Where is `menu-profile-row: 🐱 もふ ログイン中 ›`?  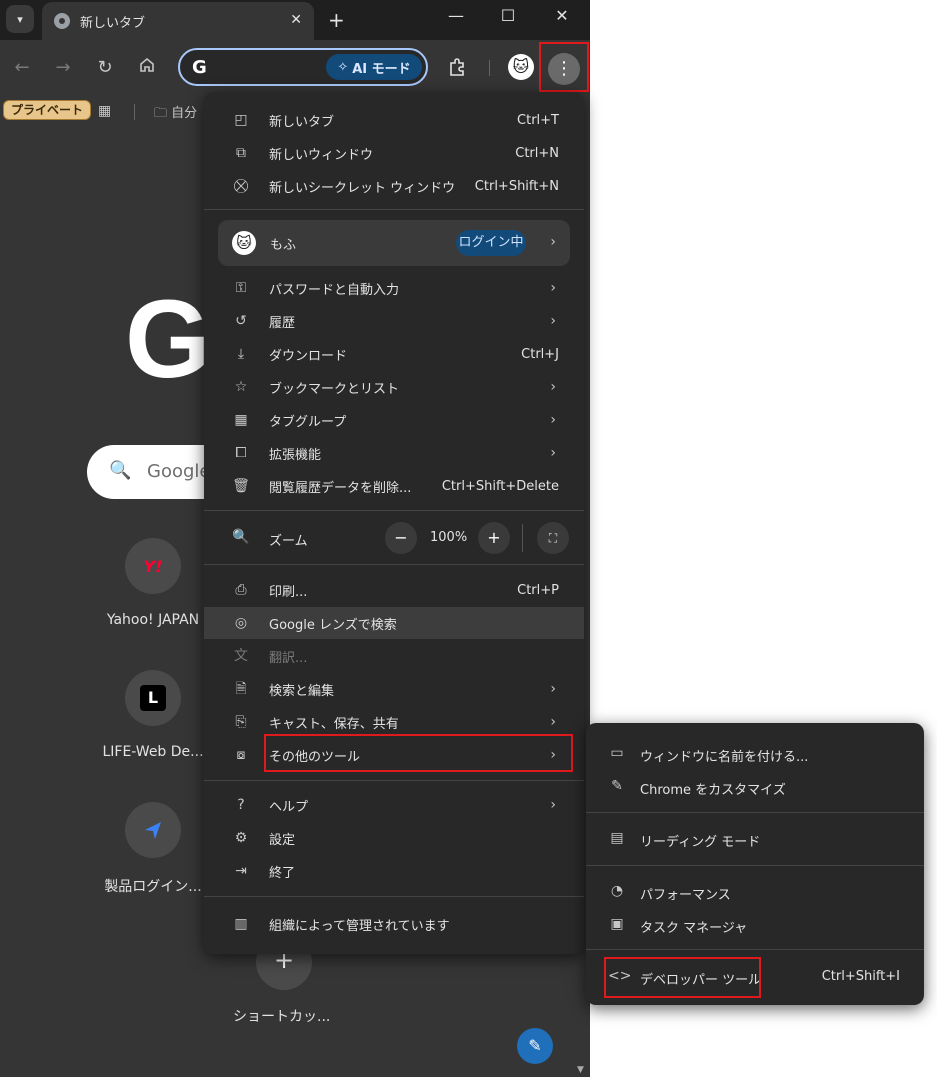
menu-profile-row: 🐱 もふ ログイン中 › is located at coordinates (394, 243).